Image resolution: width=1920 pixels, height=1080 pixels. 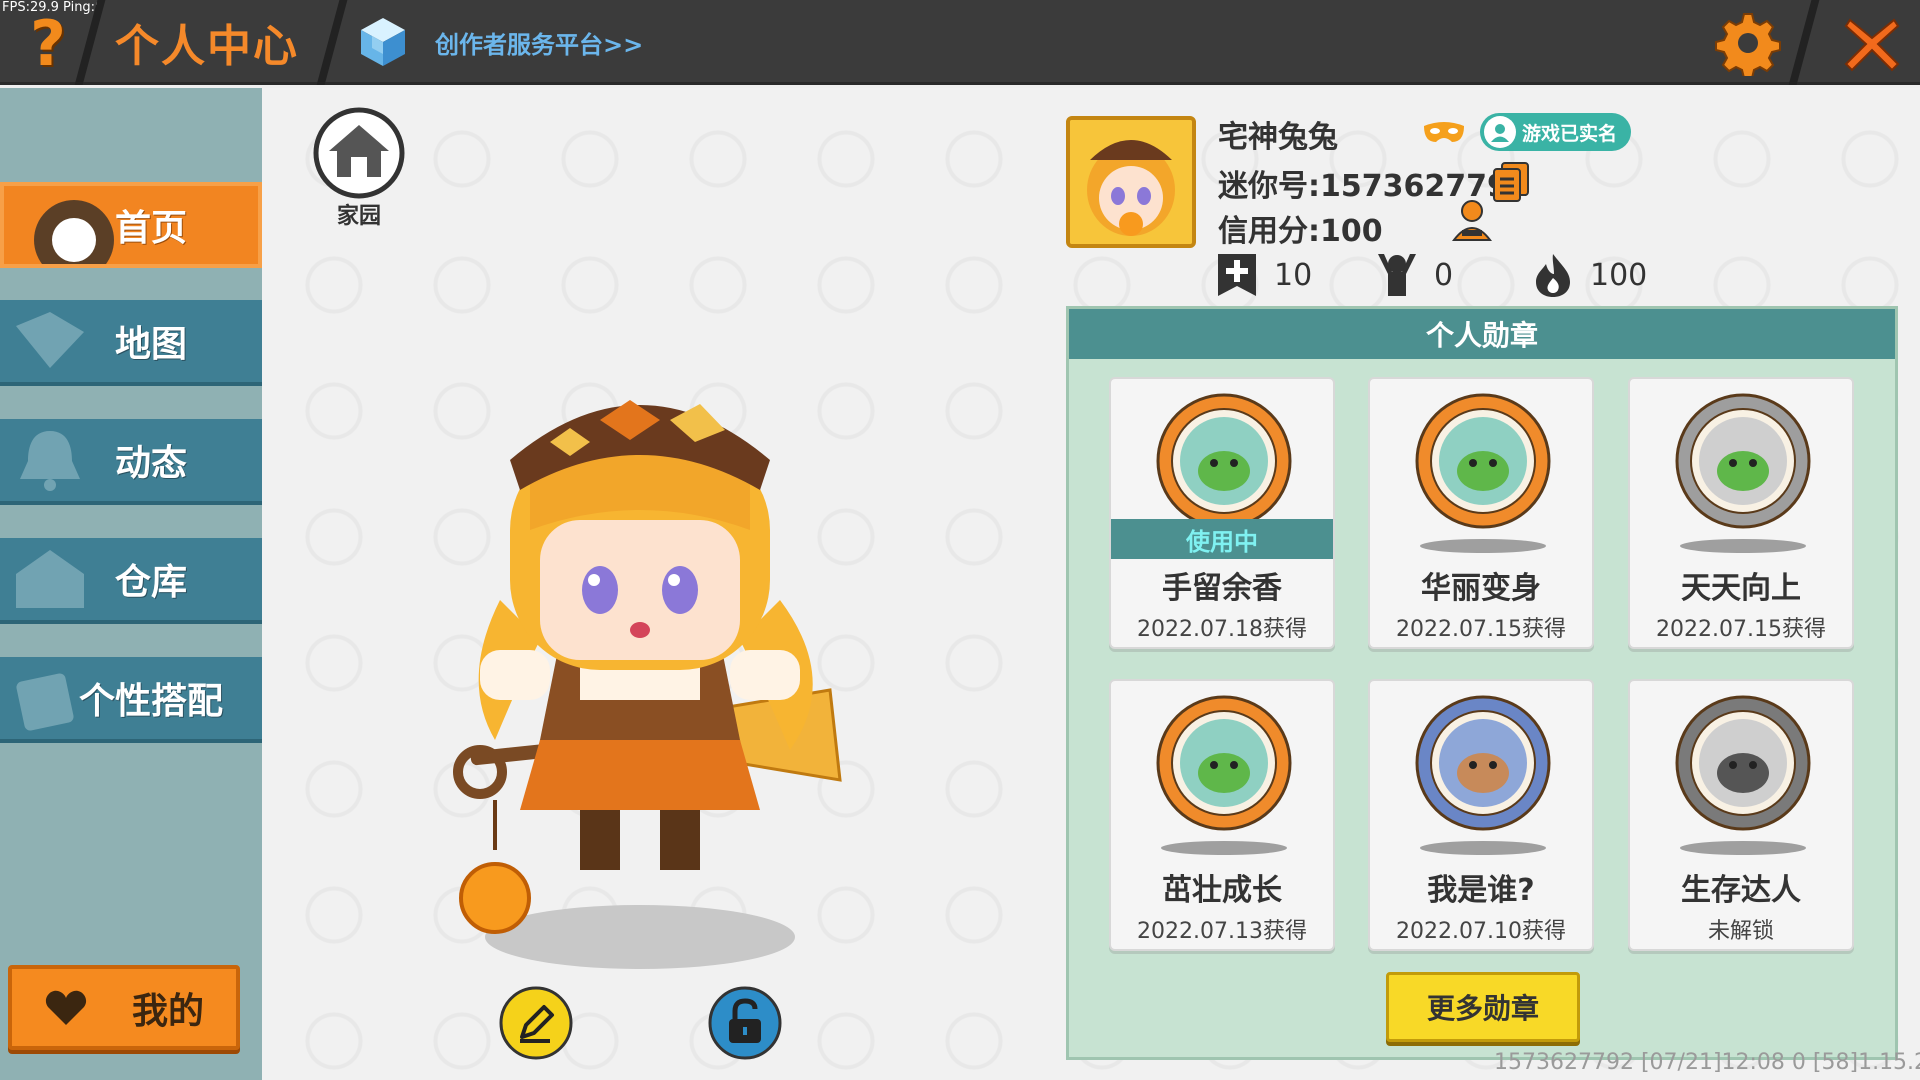 What do you see at coordinates (150, 228) in the screenshot?
I see `sidebar-item-label: 首页` at bounding box center [150, 228].